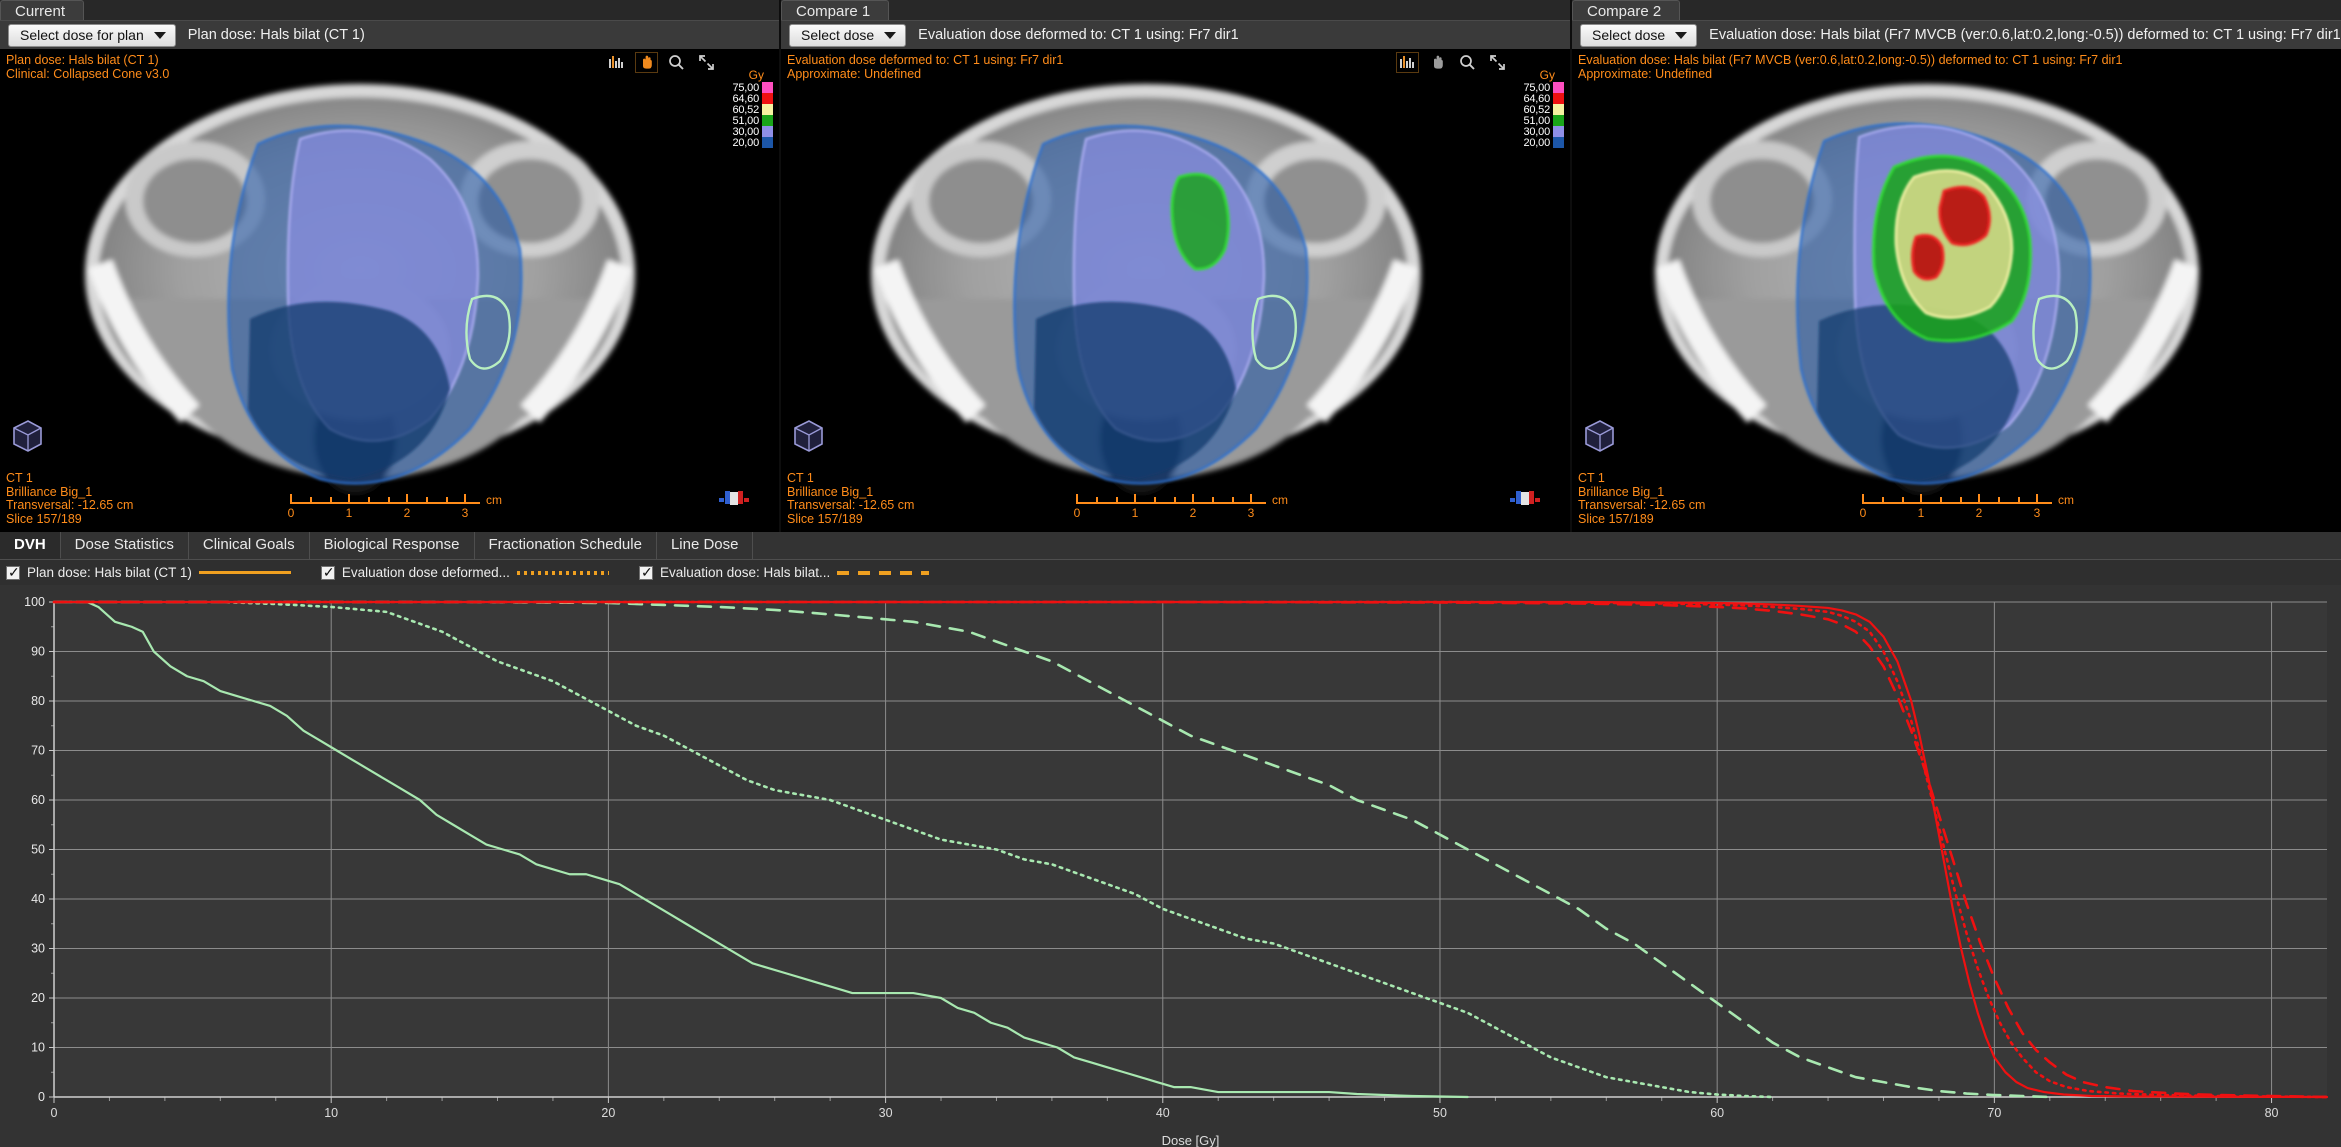 Image resolution: width=2341 pixels, height=1147 pixels. What do you see at coordinates (562, 572) in the screenshot?
I see `legend-line-dotted-icon` at bounding box center [562, 572].